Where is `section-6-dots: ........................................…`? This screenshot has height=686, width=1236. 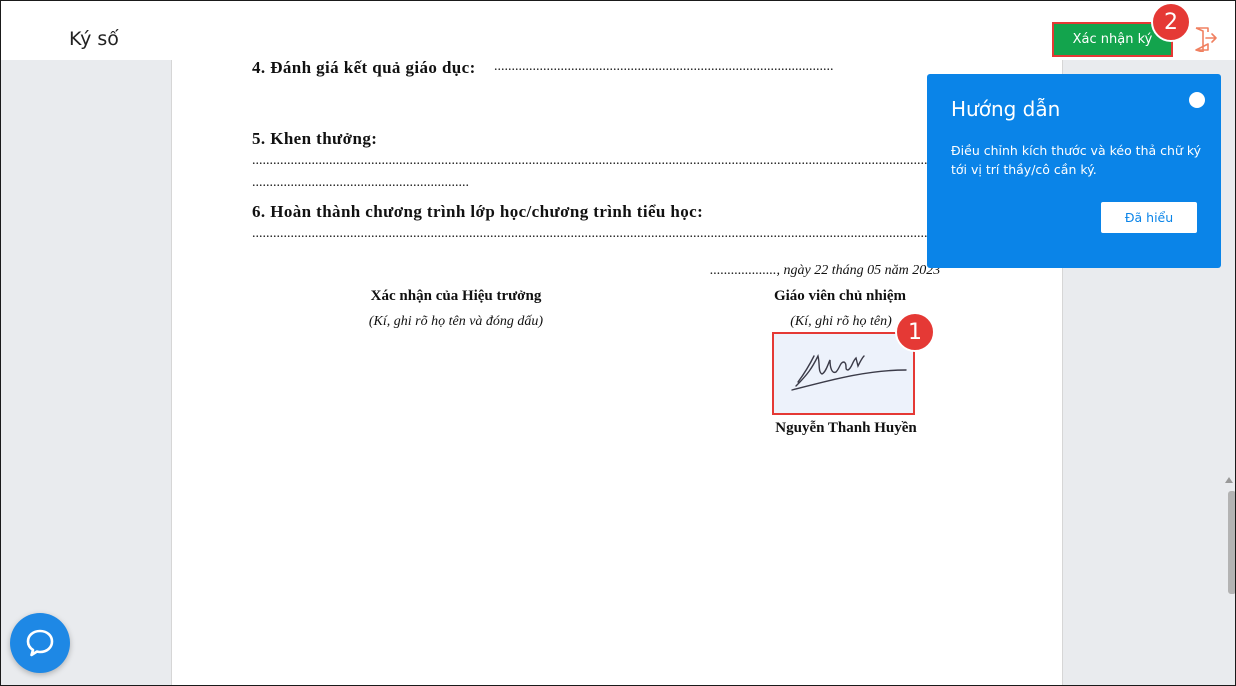 section-6-dots: ........................................… is located at coordinates (592, 233).